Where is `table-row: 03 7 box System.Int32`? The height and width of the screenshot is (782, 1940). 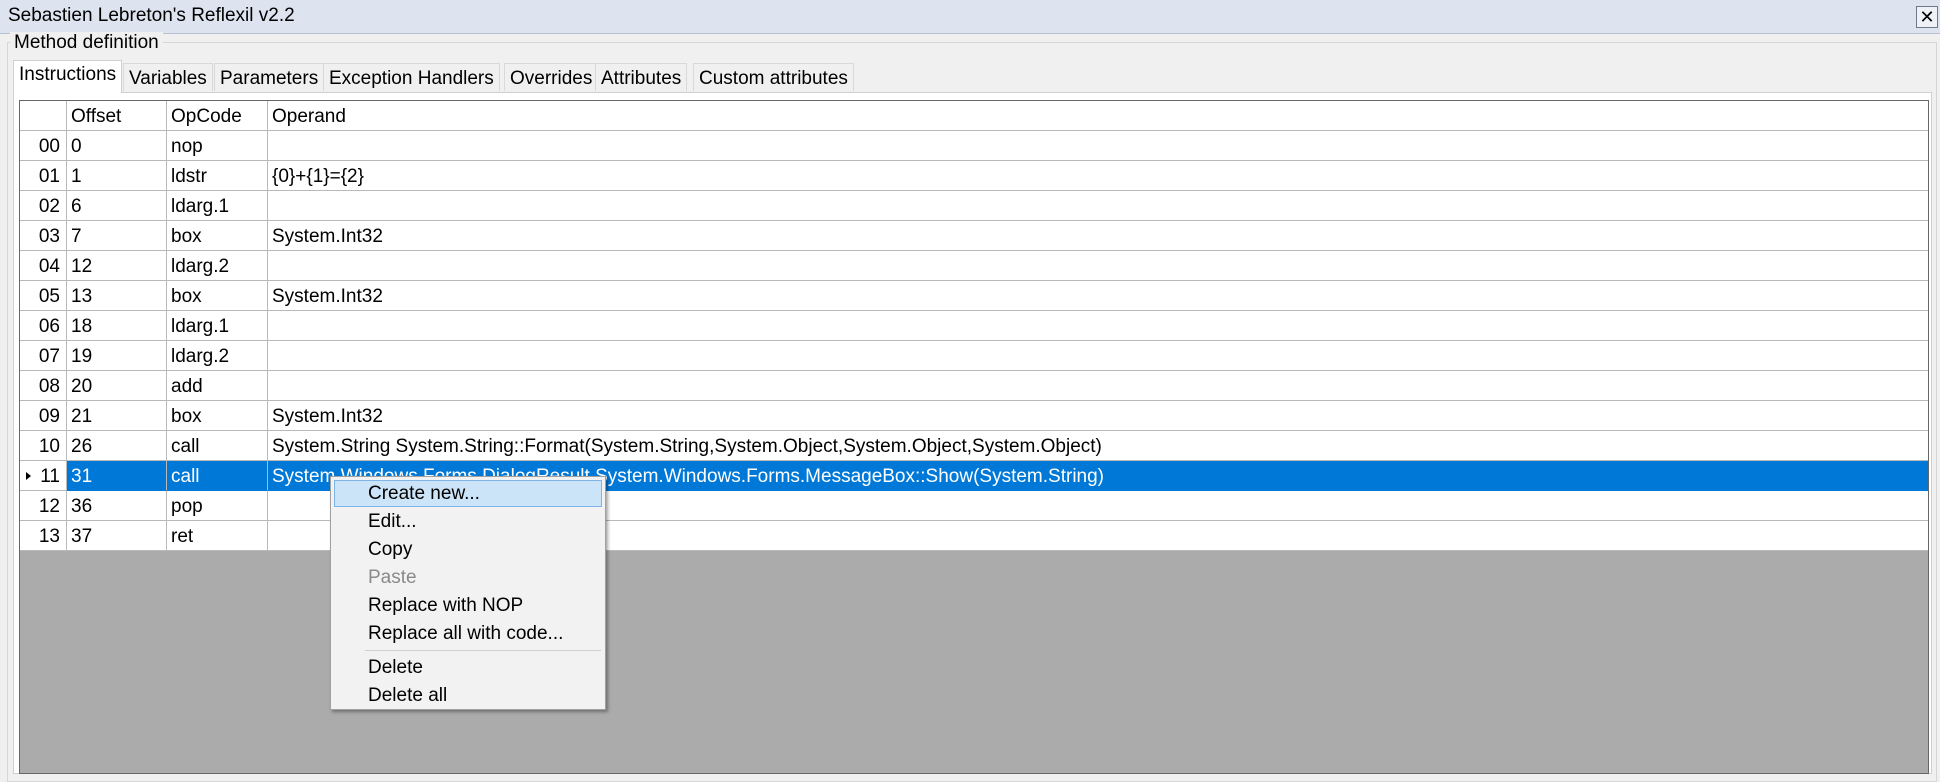
table-row: 03 7 box System.Int32 is located at coordinates (974, 236).